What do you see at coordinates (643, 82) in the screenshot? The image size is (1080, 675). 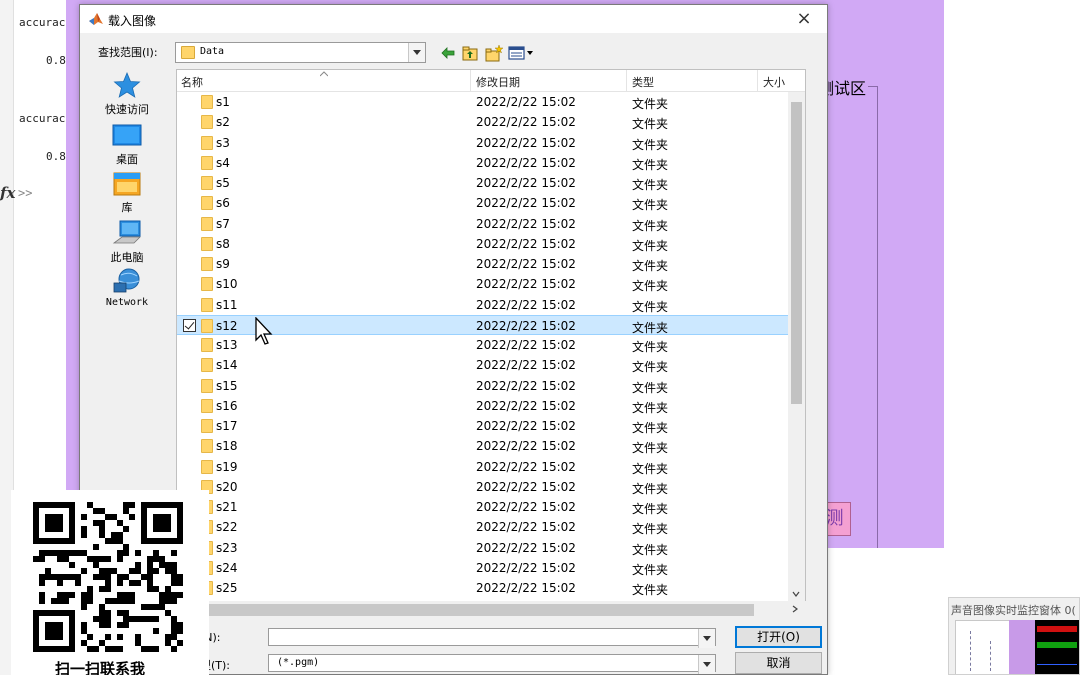 I see `column-type-header: 类型` at bounding box center [643, 82].